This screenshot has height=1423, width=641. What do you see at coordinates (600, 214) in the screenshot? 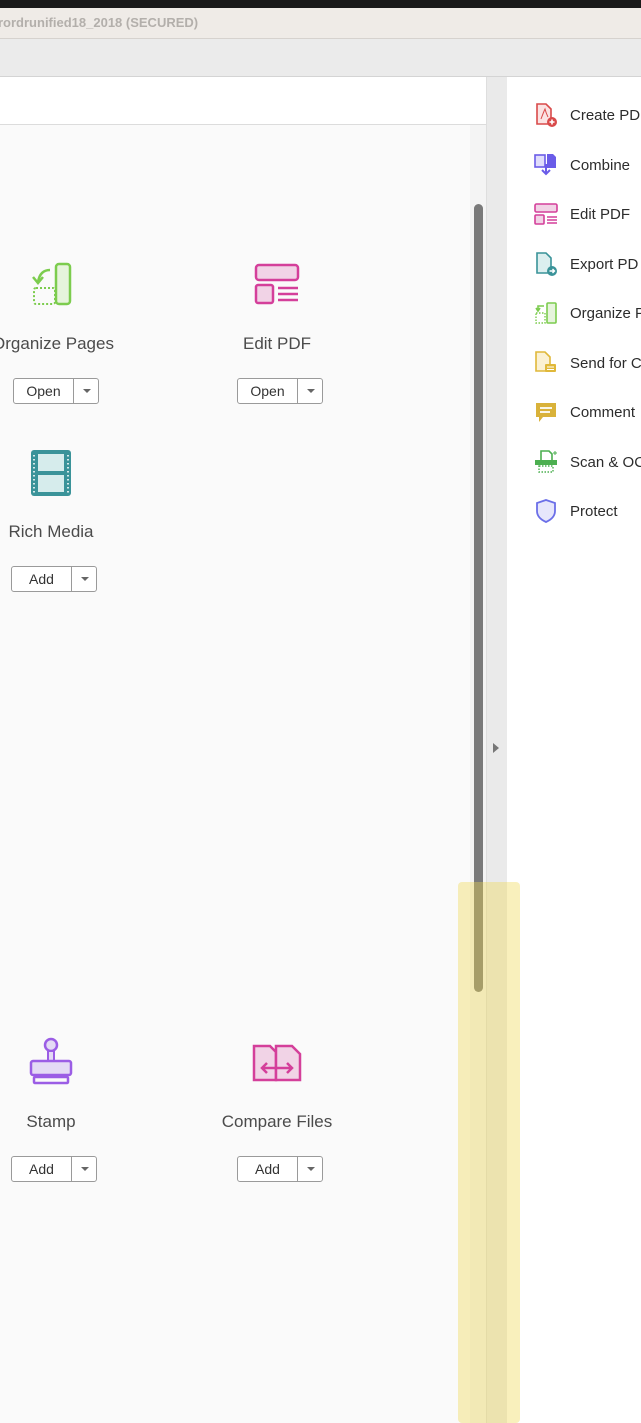
I see `right-item-label: Edit PDF` at bounding box center [600, 214].